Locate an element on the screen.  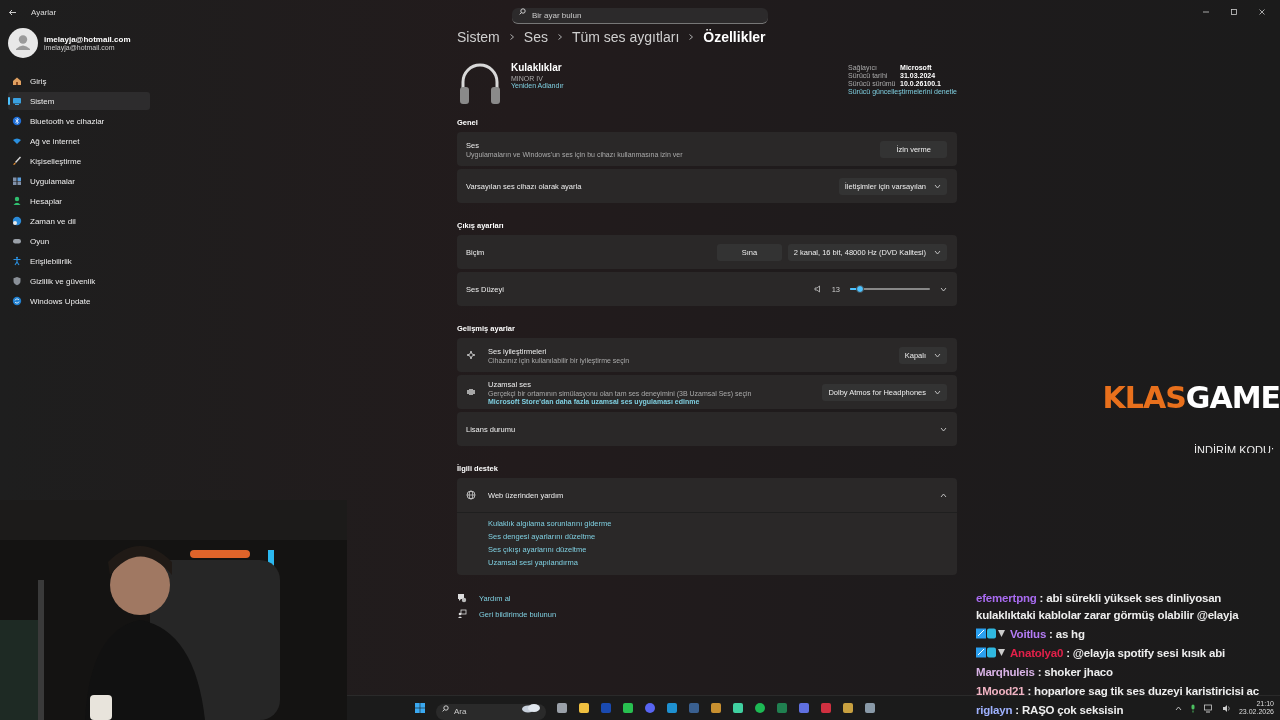
sidebar-item: Bluetooth ve cihazlar is located at coordinates (79, 121).